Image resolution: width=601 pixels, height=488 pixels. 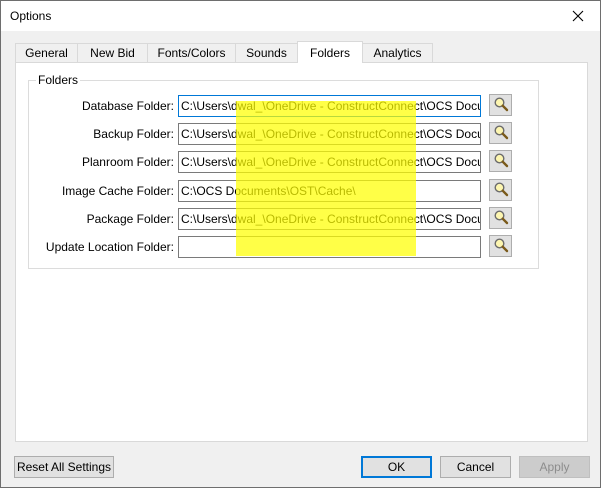 I want to click on tab-label: Folders, so click(x=329, y=52).